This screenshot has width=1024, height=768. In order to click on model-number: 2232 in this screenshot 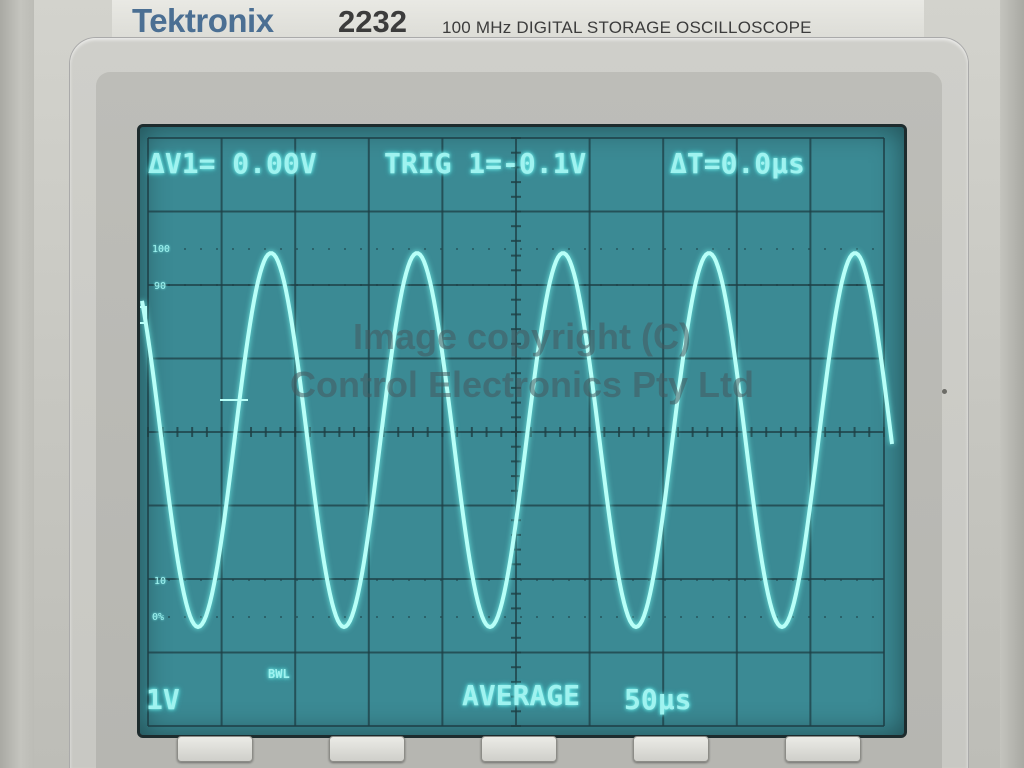, I will do `click(372, 21)`.